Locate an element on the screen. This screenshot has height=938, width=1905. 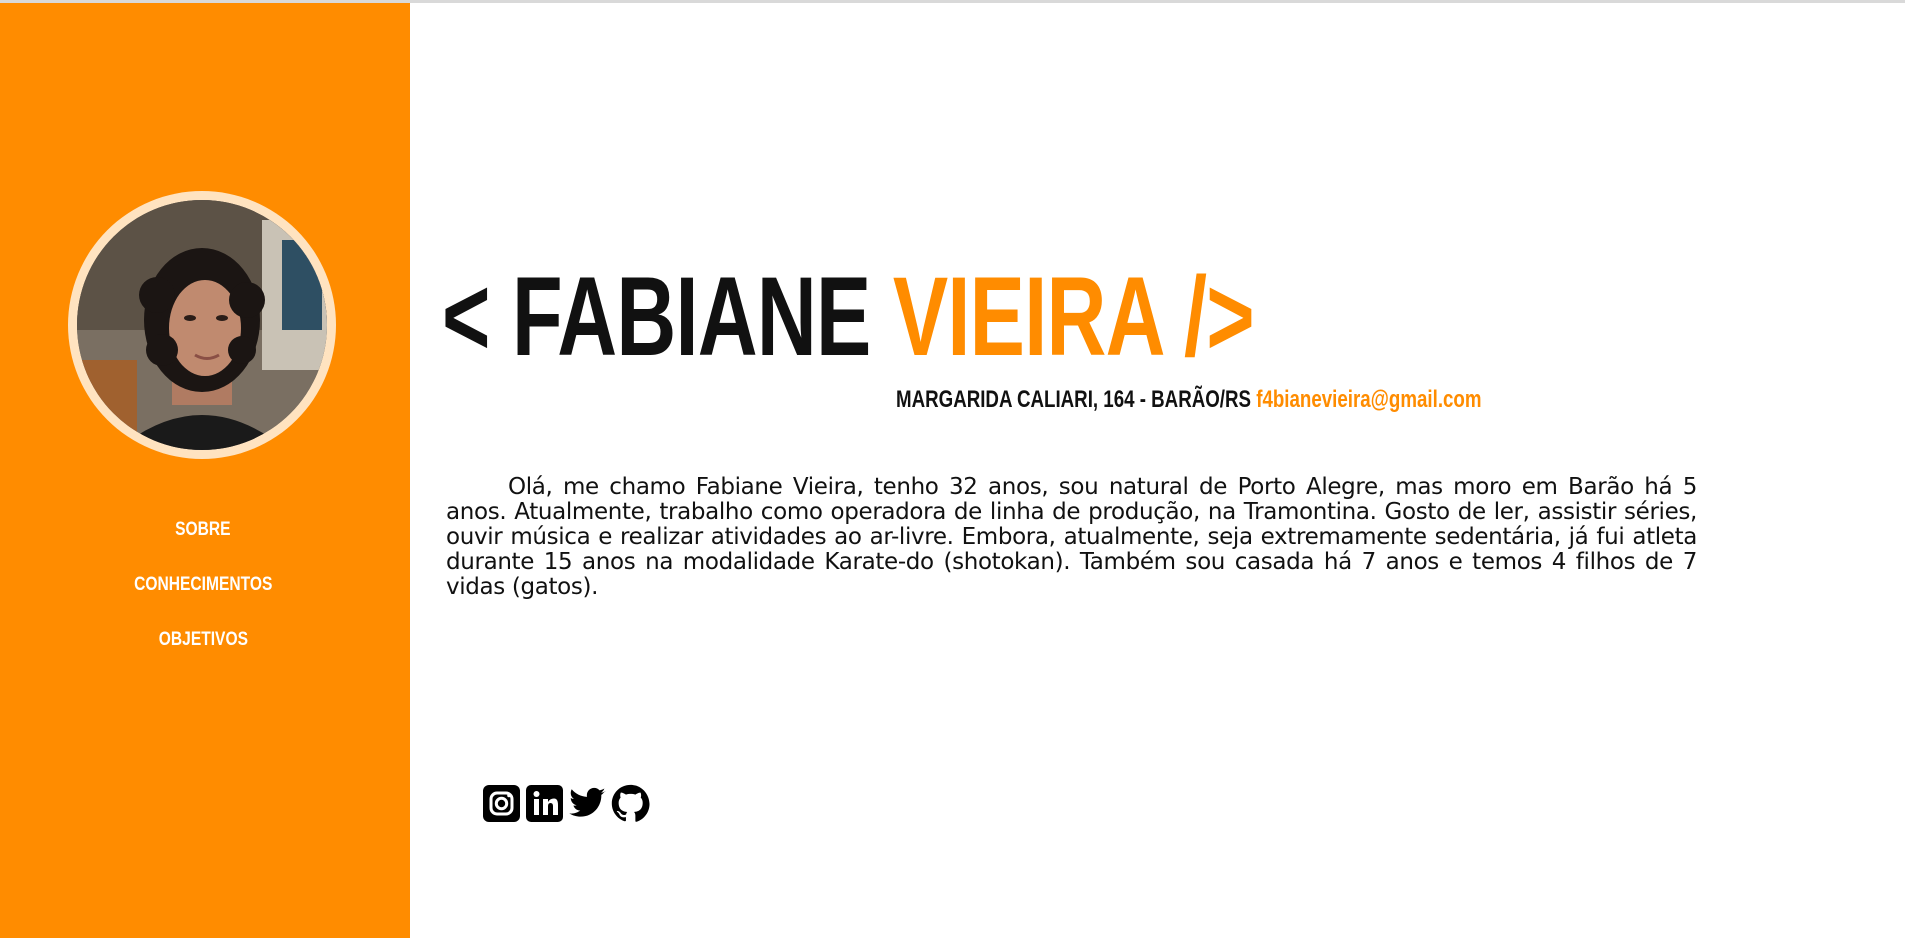
nav-link-objetivos: OBJETIVOS is located at coordinates (202, 640).